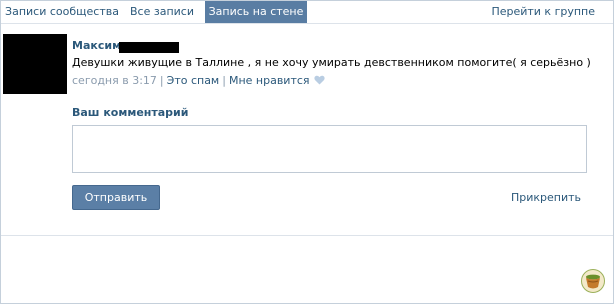  I want to click on comment-input, so click(329, 149).